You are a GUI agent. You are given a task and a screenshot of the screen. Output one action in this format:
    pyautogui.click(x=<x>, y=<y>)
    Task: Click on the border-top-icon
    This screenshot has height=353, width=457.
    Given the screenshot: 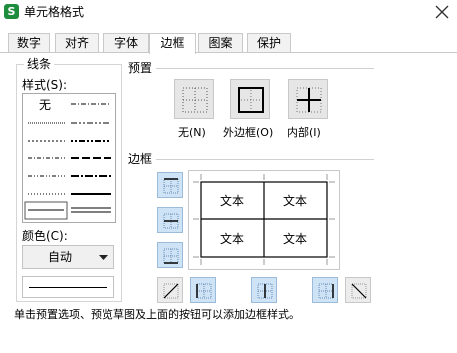 What is the action you would take?
    pyautogui.click(x=171, y=186)
    